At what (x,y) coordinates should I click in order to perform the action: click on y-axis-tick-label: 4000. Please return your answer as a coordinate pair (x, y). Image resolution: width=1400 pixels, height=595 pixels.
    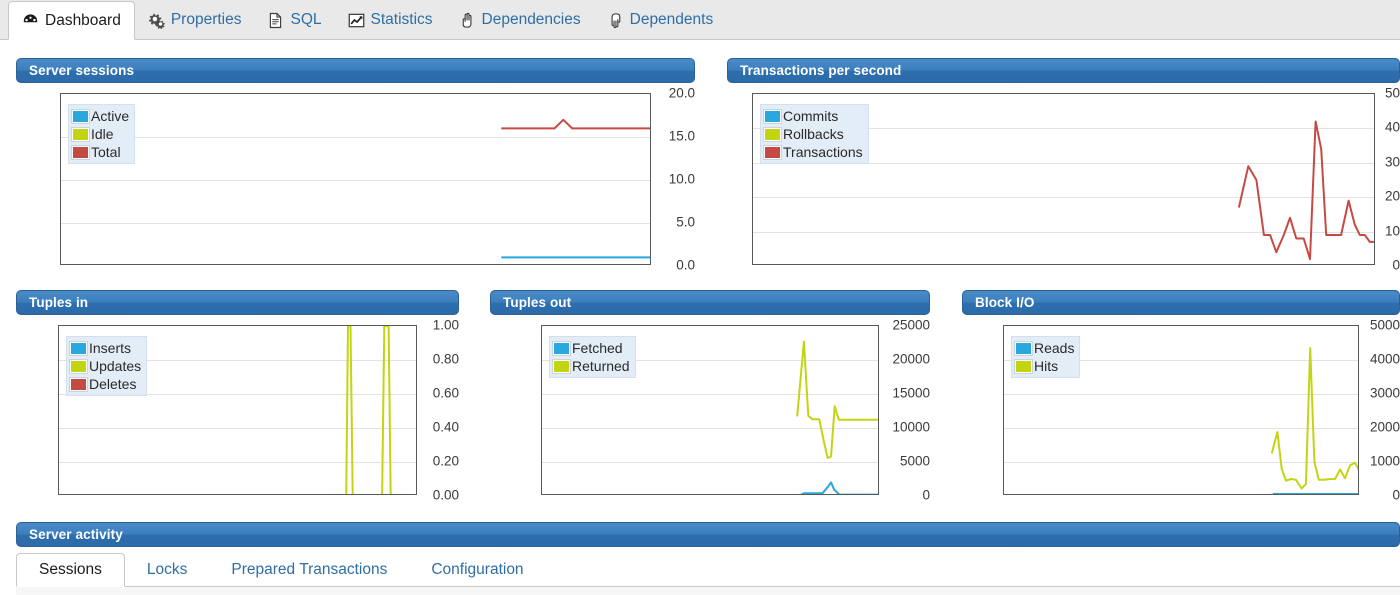
    Looking at the image, I should click on (1384, 359).